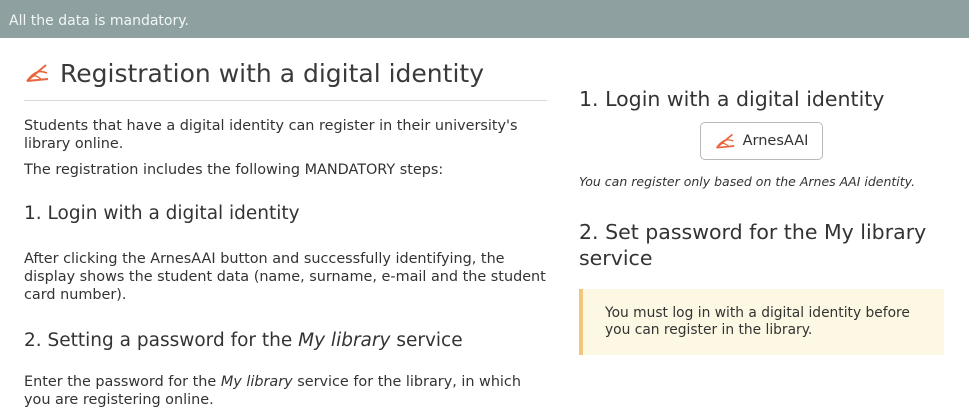  I want to click on page-title-text: Registration with a digital identity, so click(272, 73).